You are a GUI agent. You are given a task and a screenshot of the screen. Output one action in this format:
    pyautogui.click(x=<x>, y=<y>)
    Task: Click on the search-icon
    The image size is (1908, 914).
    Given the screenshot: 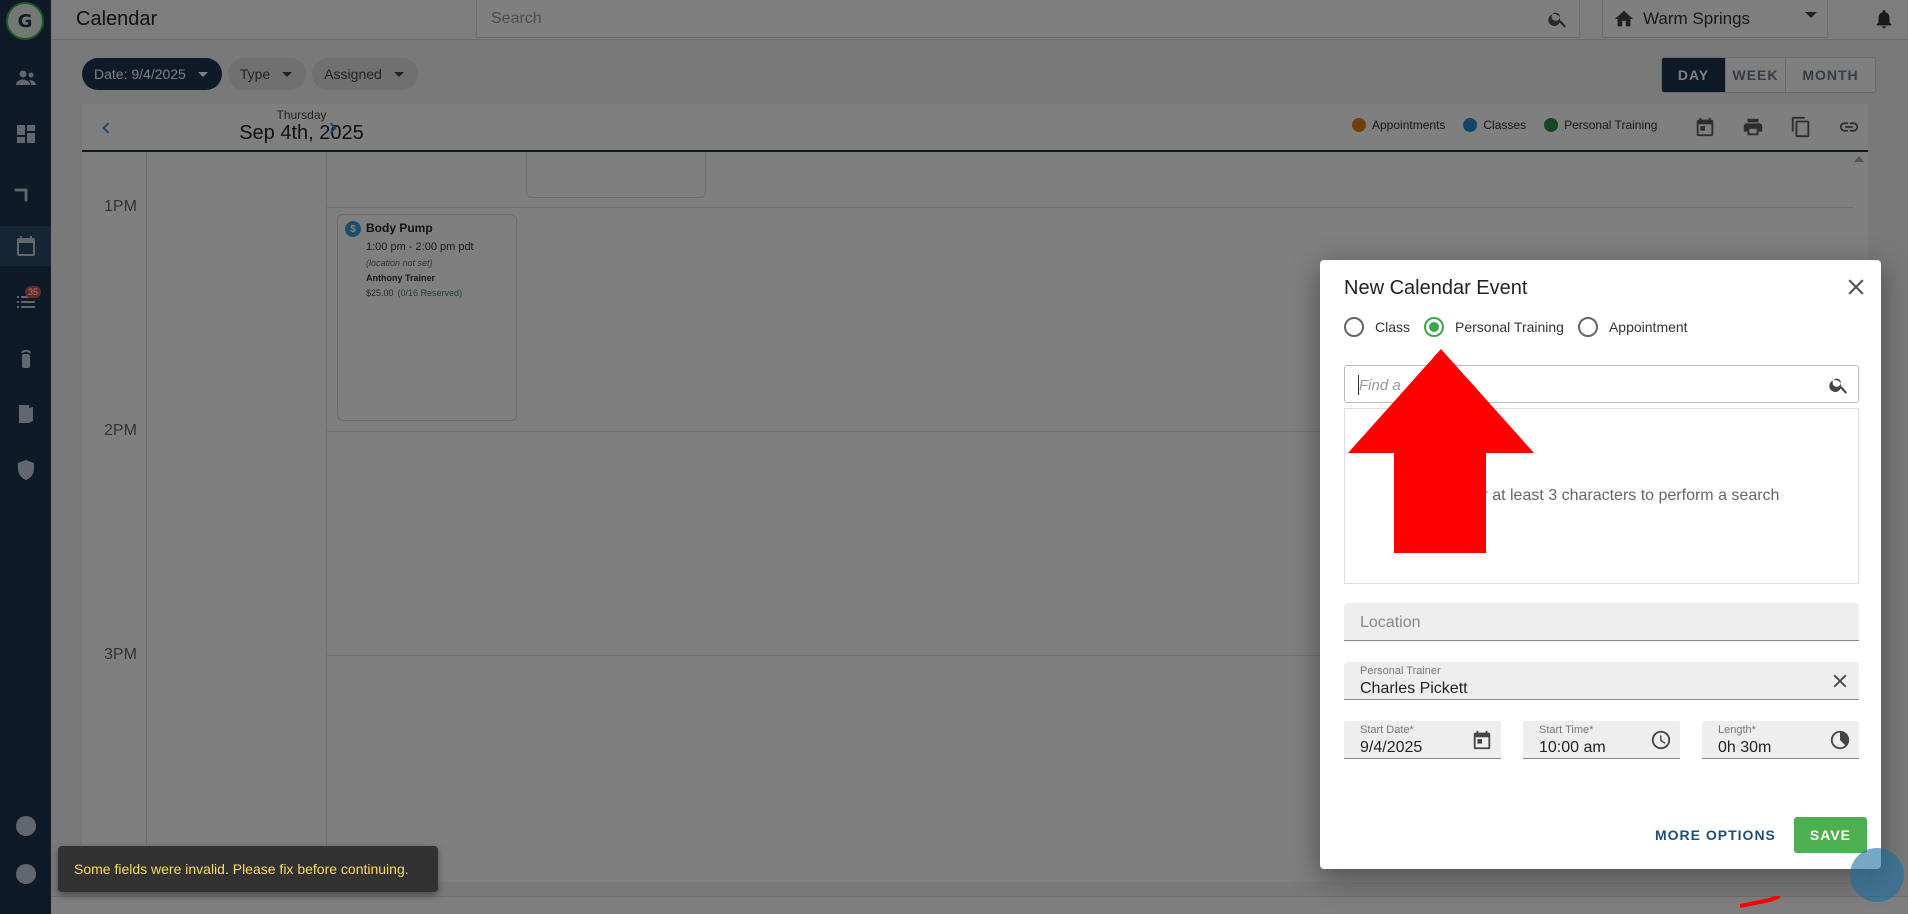 What is the action you would take?
    pyautogui.click(x=1839, y=385)
    